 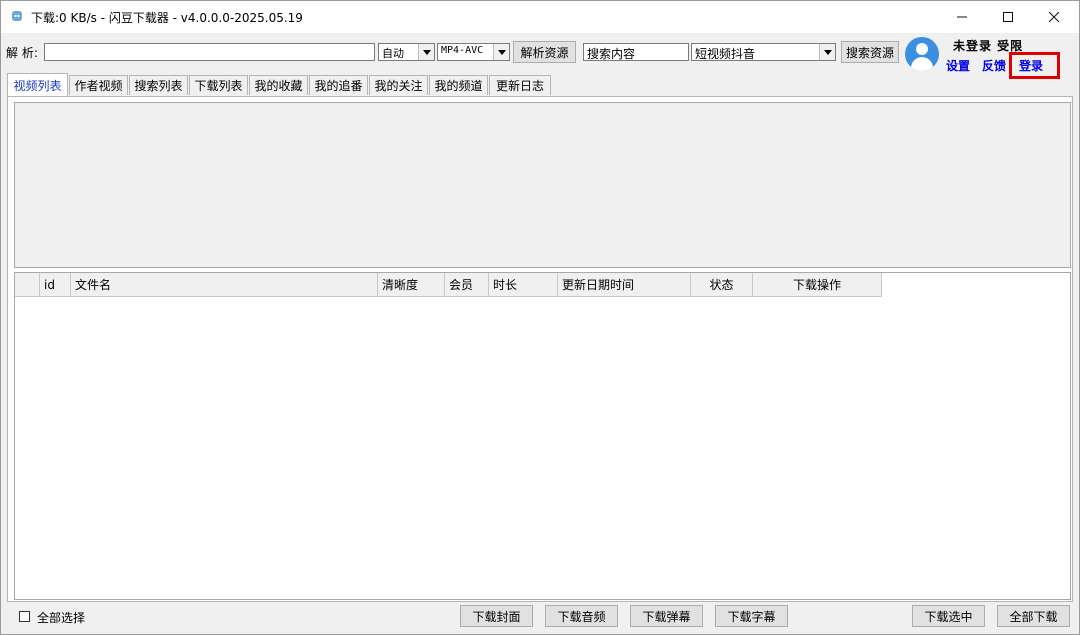 I want to click on tab-search-list: 搜索列表, so click(x=158, y=85).